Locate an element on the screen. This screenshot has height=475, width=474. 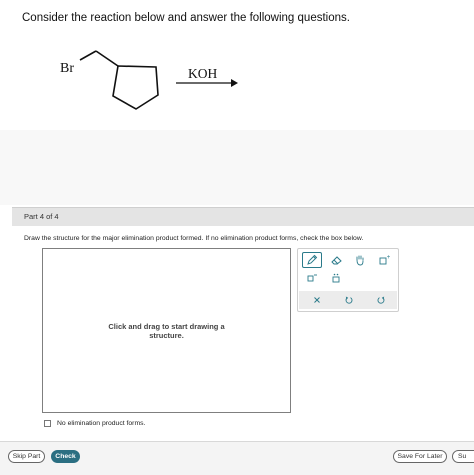
reaction-scheme: Br KOH is located at coordinates (149, 80).